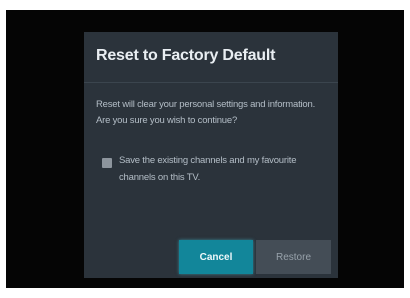  I want to click on cancel-button: Cancel, so click(216, 257).